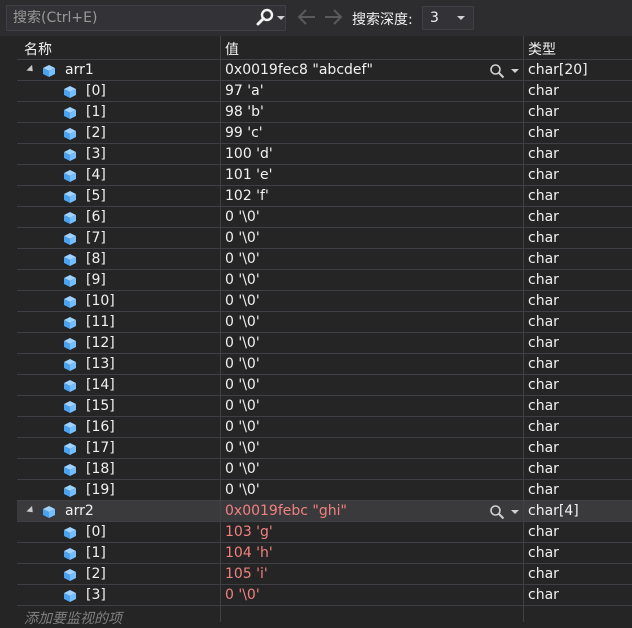 The width and height of the screenshot is (632, 628). I want to click on search-icon, so click(265, 18).